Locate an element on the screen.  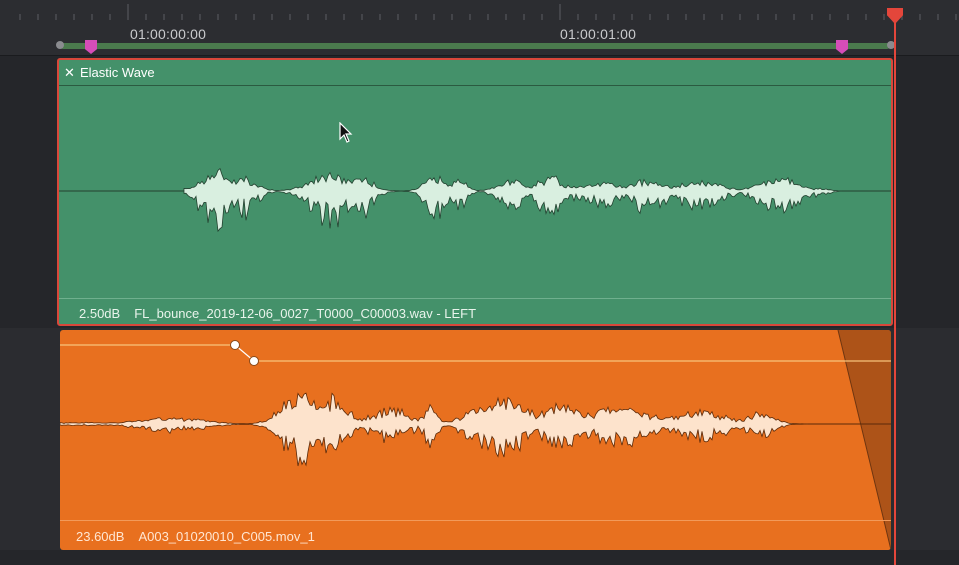
clip-filename: A003_01020010_C005.mov_1 is located at coordinates (226, 536).